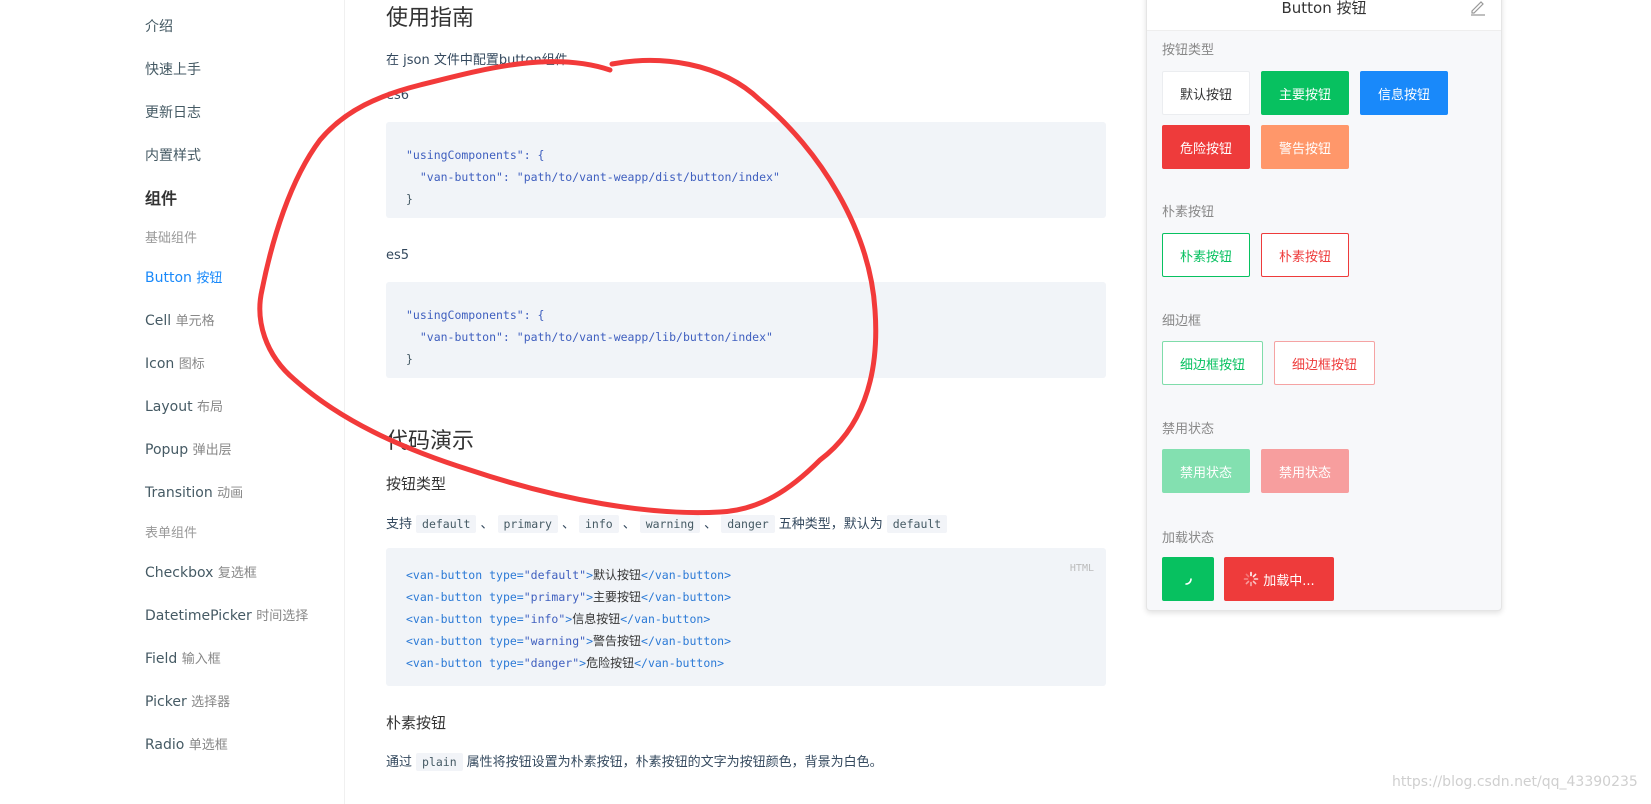 The image size is (1651, 804). What do you see at coordinates (1404, 93) in the screenshot?
I see `info-button: 信息按钮` at bounding box center [1404, 93].